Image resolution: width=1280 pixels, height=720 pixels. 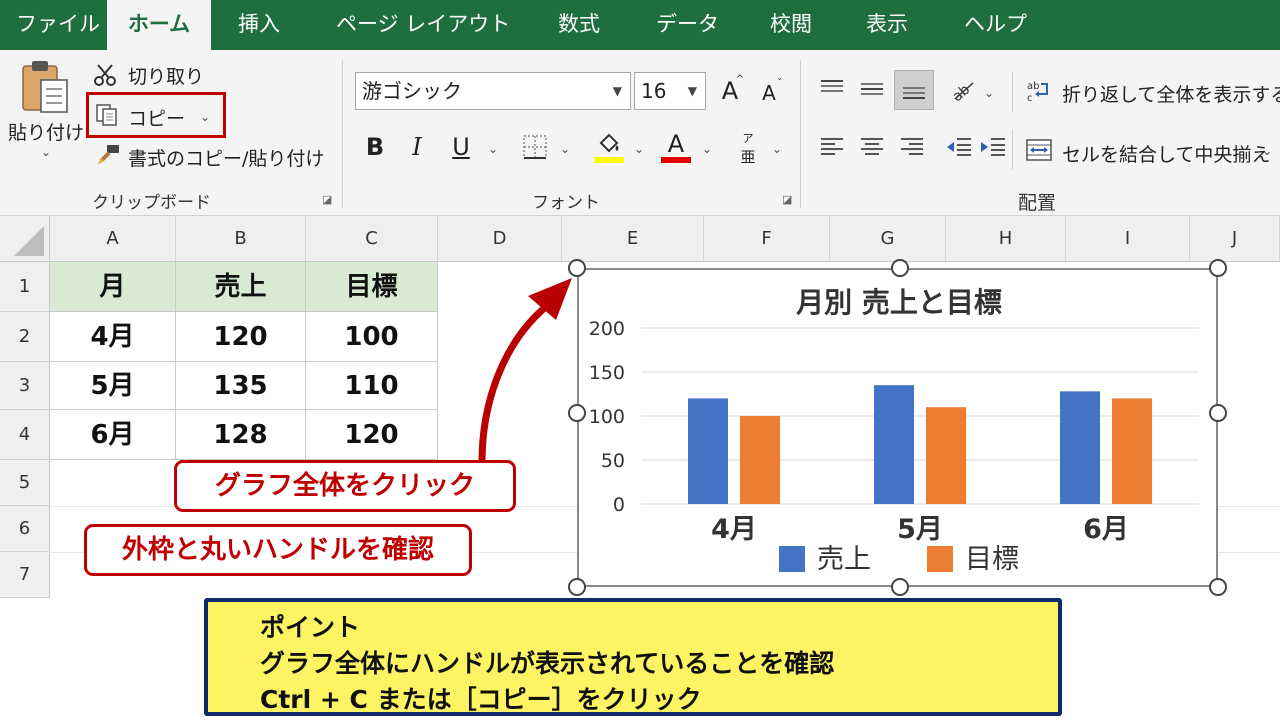 What do you see at coordinates (992, 559) in the screenshot?
I see `legend-label: 目標` at bounding box center [992, 559].